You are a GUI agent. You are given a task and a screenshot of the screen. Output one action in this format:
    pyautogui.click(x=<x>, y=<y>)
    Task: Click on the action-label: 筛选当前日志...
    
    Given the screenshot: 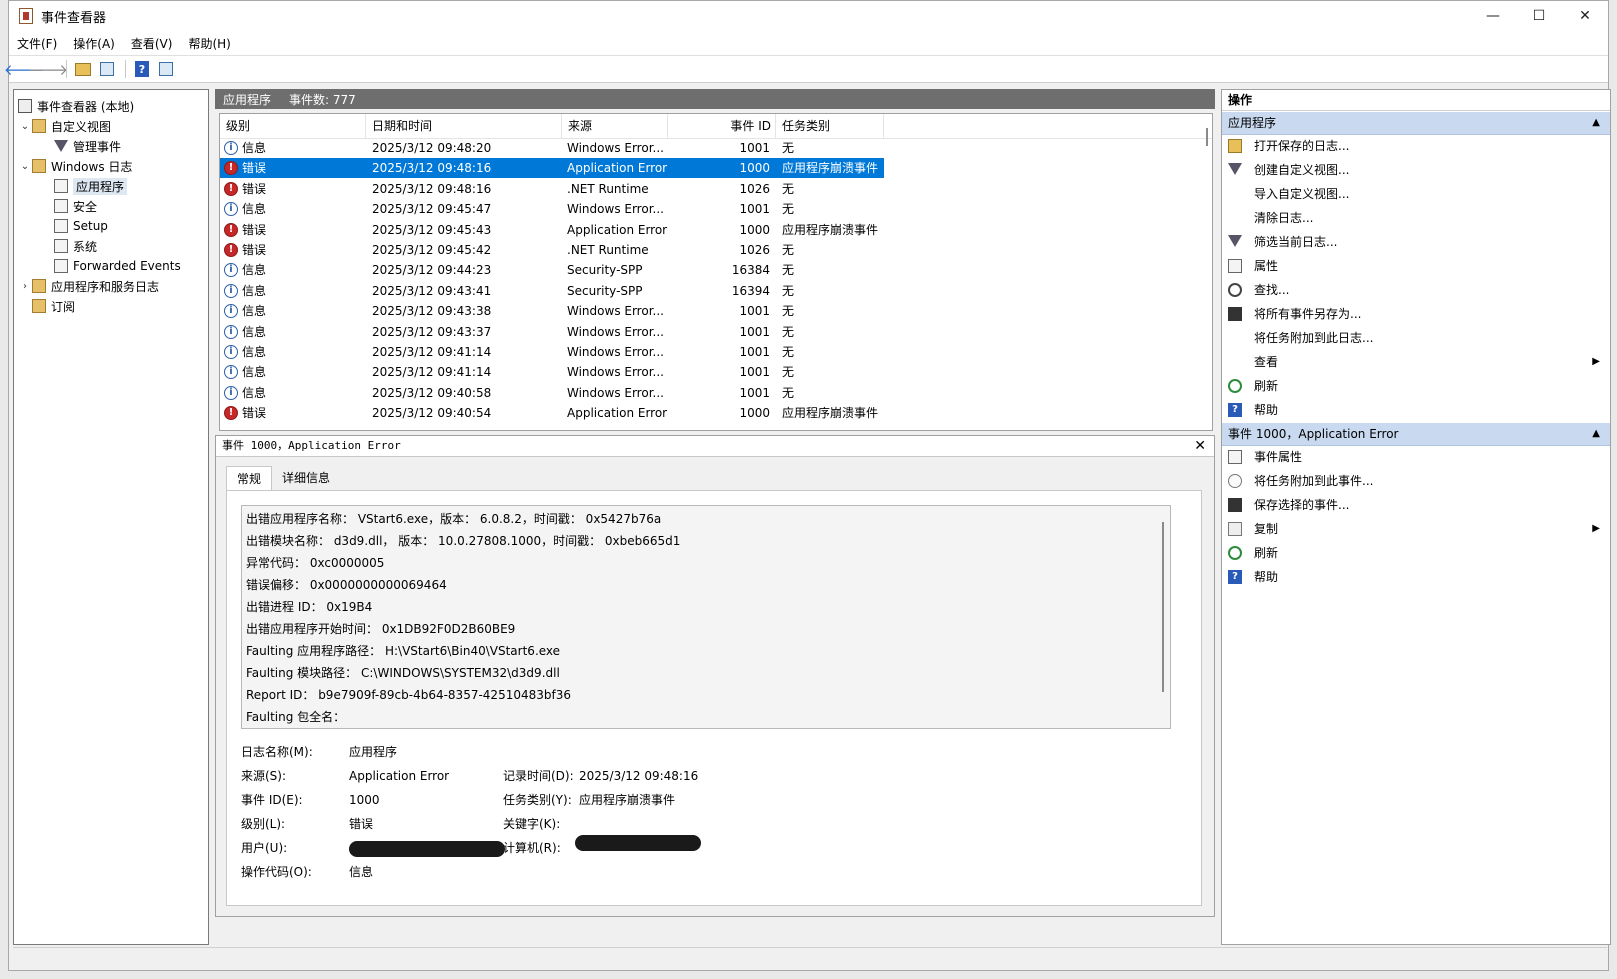 What is the action you would take?
    pyautogui.click(x=1296, y=242)
    